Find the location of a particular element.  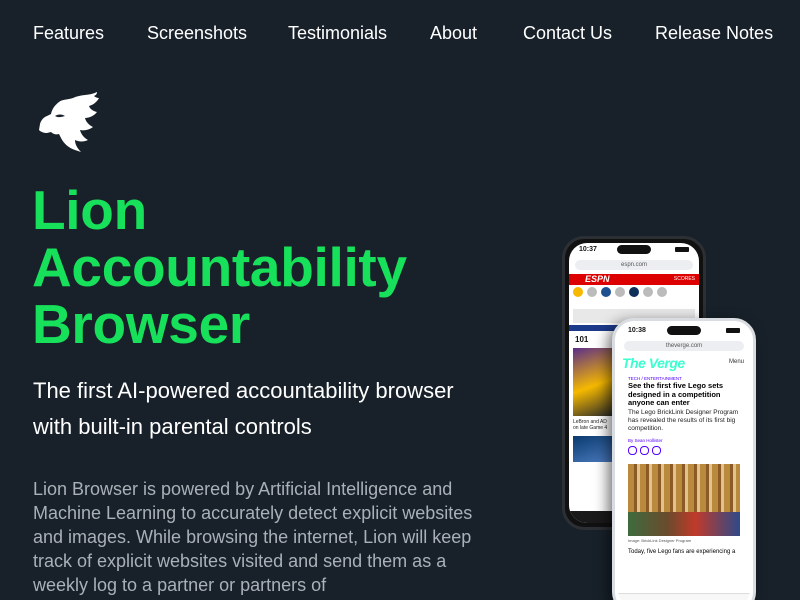

nav-contact-us: Contact Us is located at coordinates (567, 33).